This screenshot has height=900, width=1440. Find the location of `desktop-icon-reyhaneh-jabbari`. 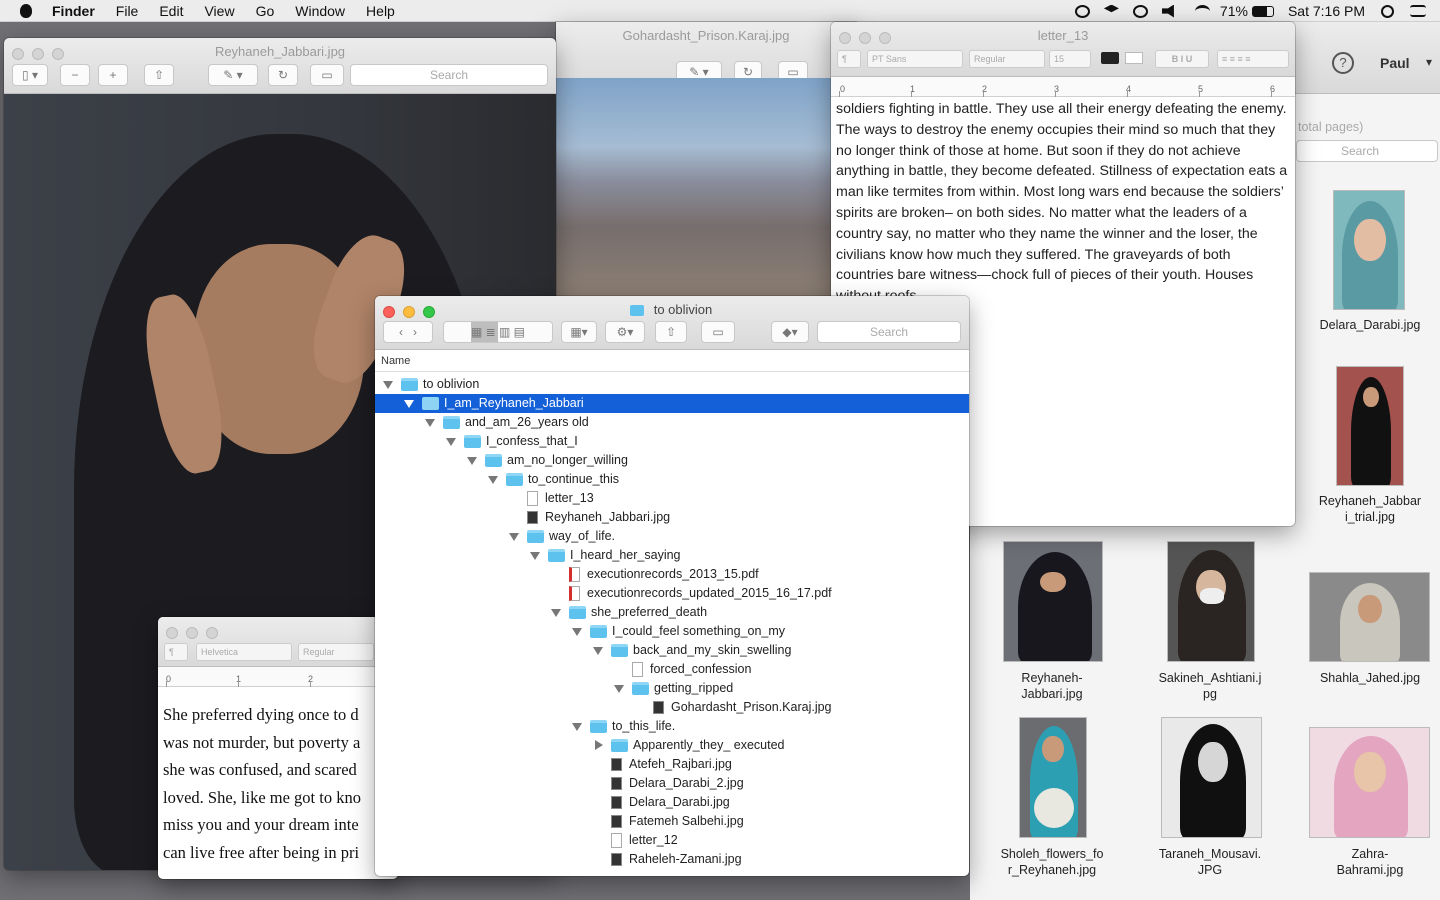

desktop-icon-reyhaneh-jabbari is located at coordinates (1053, 601).